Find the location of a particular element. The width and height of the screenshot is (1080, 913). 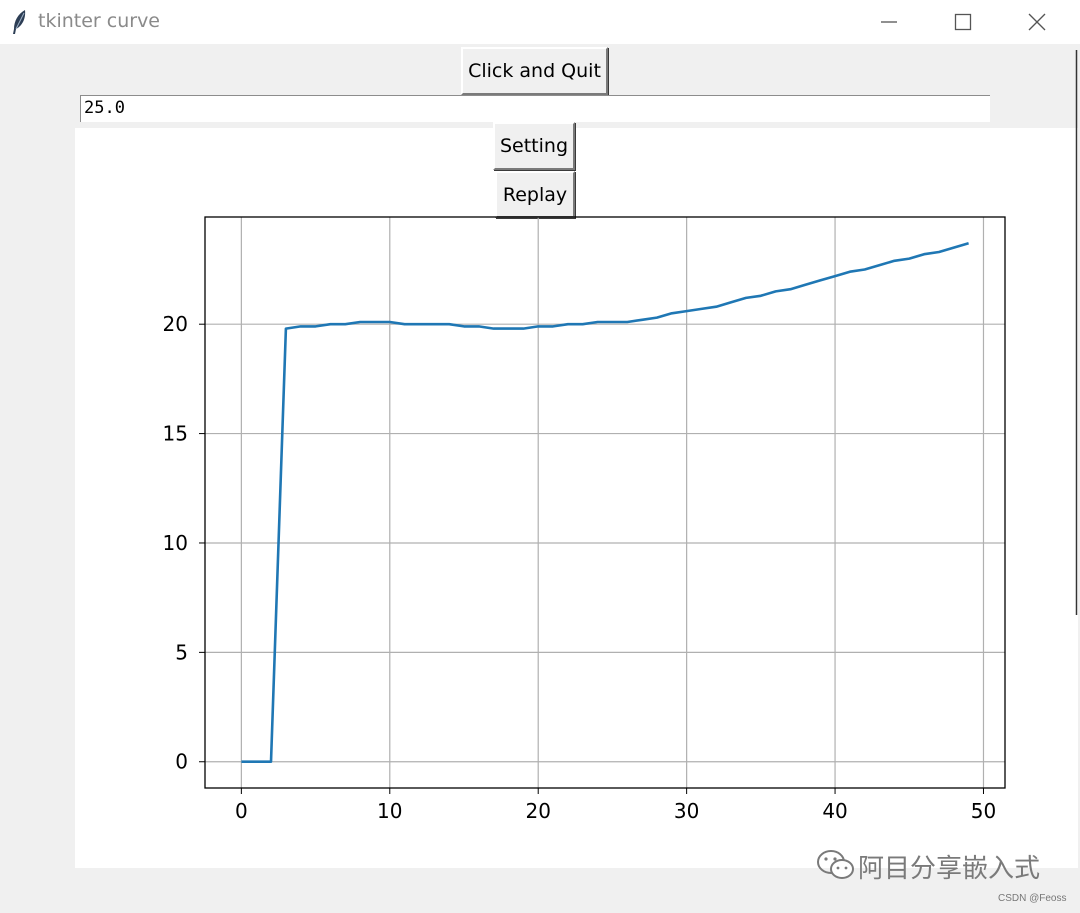

y-tick-label: 15 is located at coordinates (175, 434).